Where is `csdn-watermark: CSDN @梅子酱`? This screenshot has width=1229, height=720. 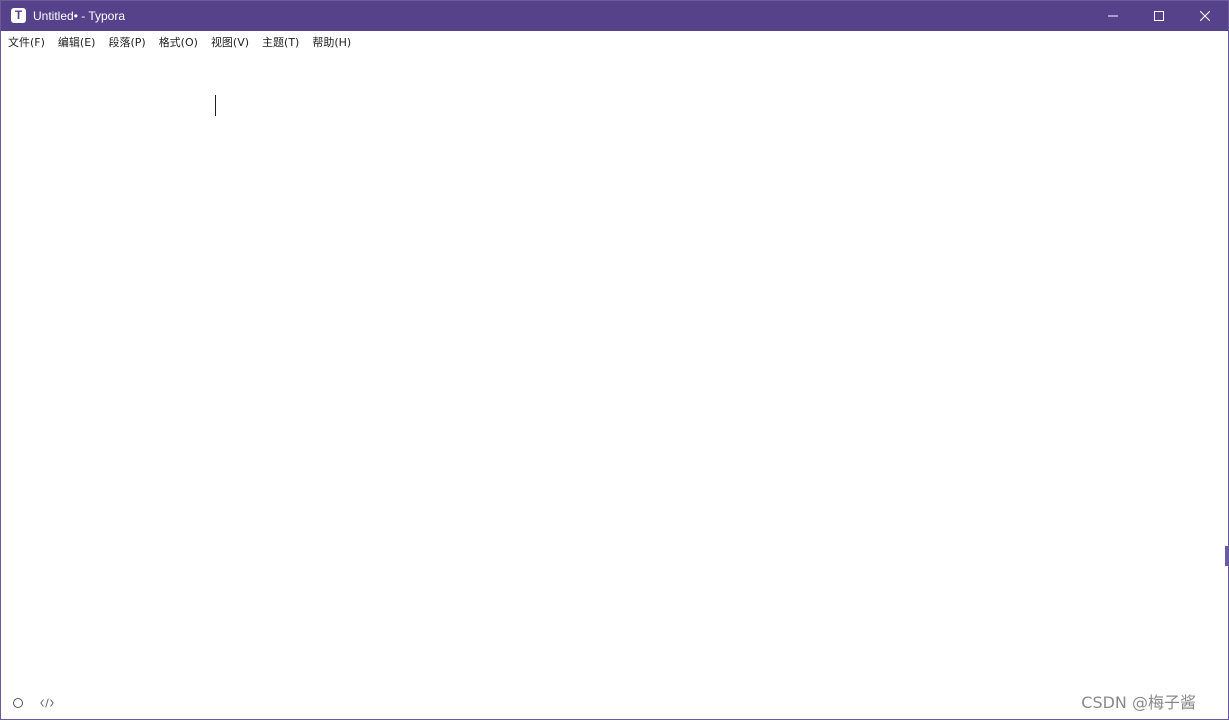 csdn-watermark: CSDN @梅子酱 is located at coordinates (1138, 702).